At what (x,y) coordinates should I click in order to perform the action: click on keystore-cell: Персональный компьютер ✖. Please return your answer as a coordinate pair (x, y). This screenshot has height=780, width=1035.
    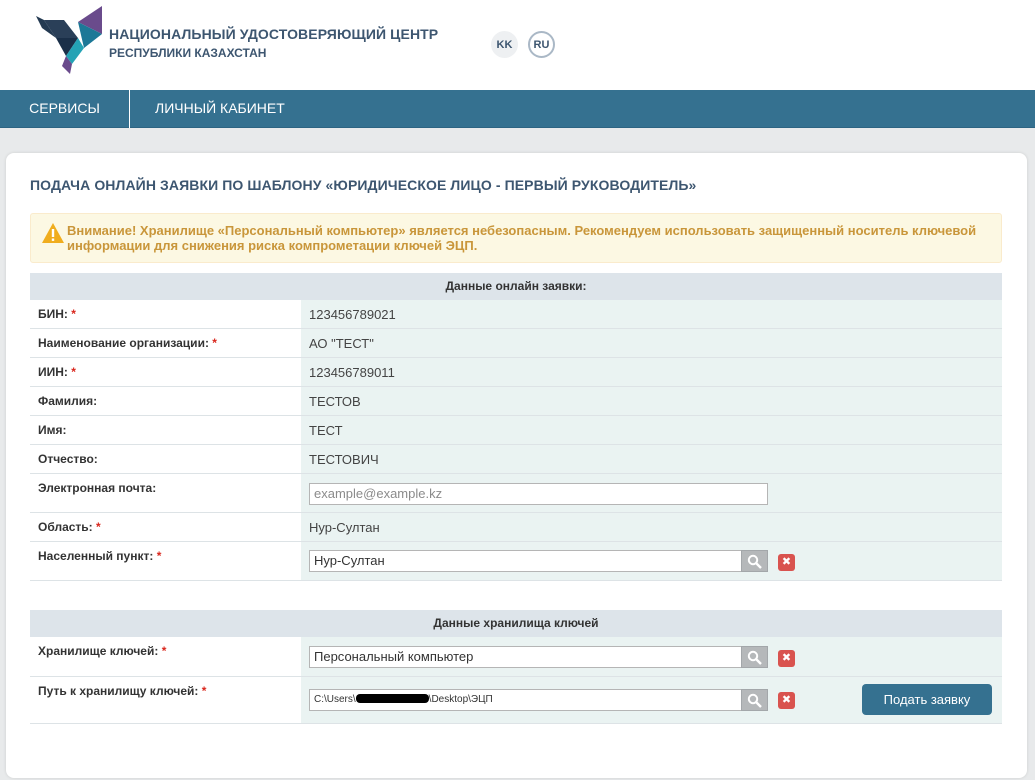
    Looking at the image, I should click on (651, 656).